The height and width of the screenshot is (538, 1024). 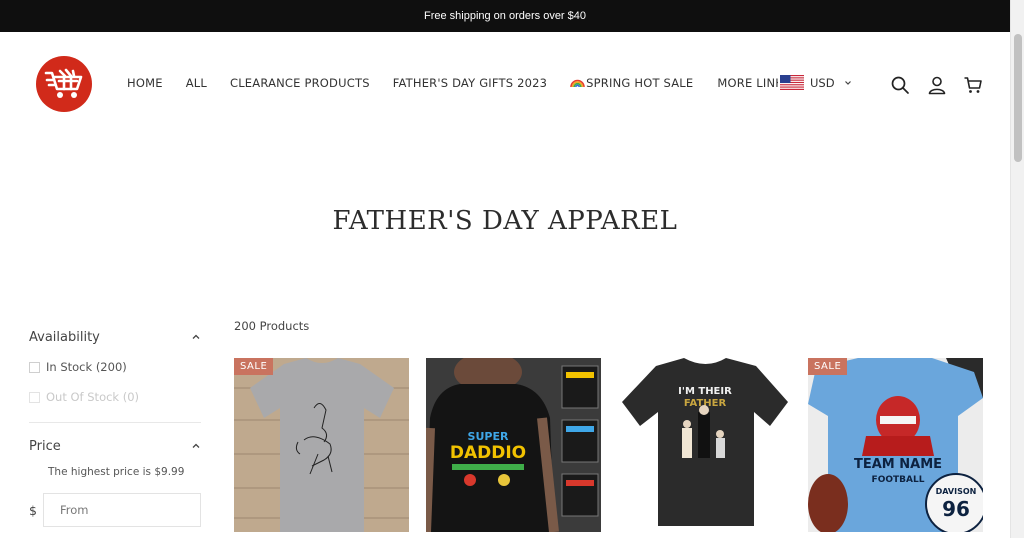 I want to click on shirt-text: FOOTBALL, so click(x=898, y=480).